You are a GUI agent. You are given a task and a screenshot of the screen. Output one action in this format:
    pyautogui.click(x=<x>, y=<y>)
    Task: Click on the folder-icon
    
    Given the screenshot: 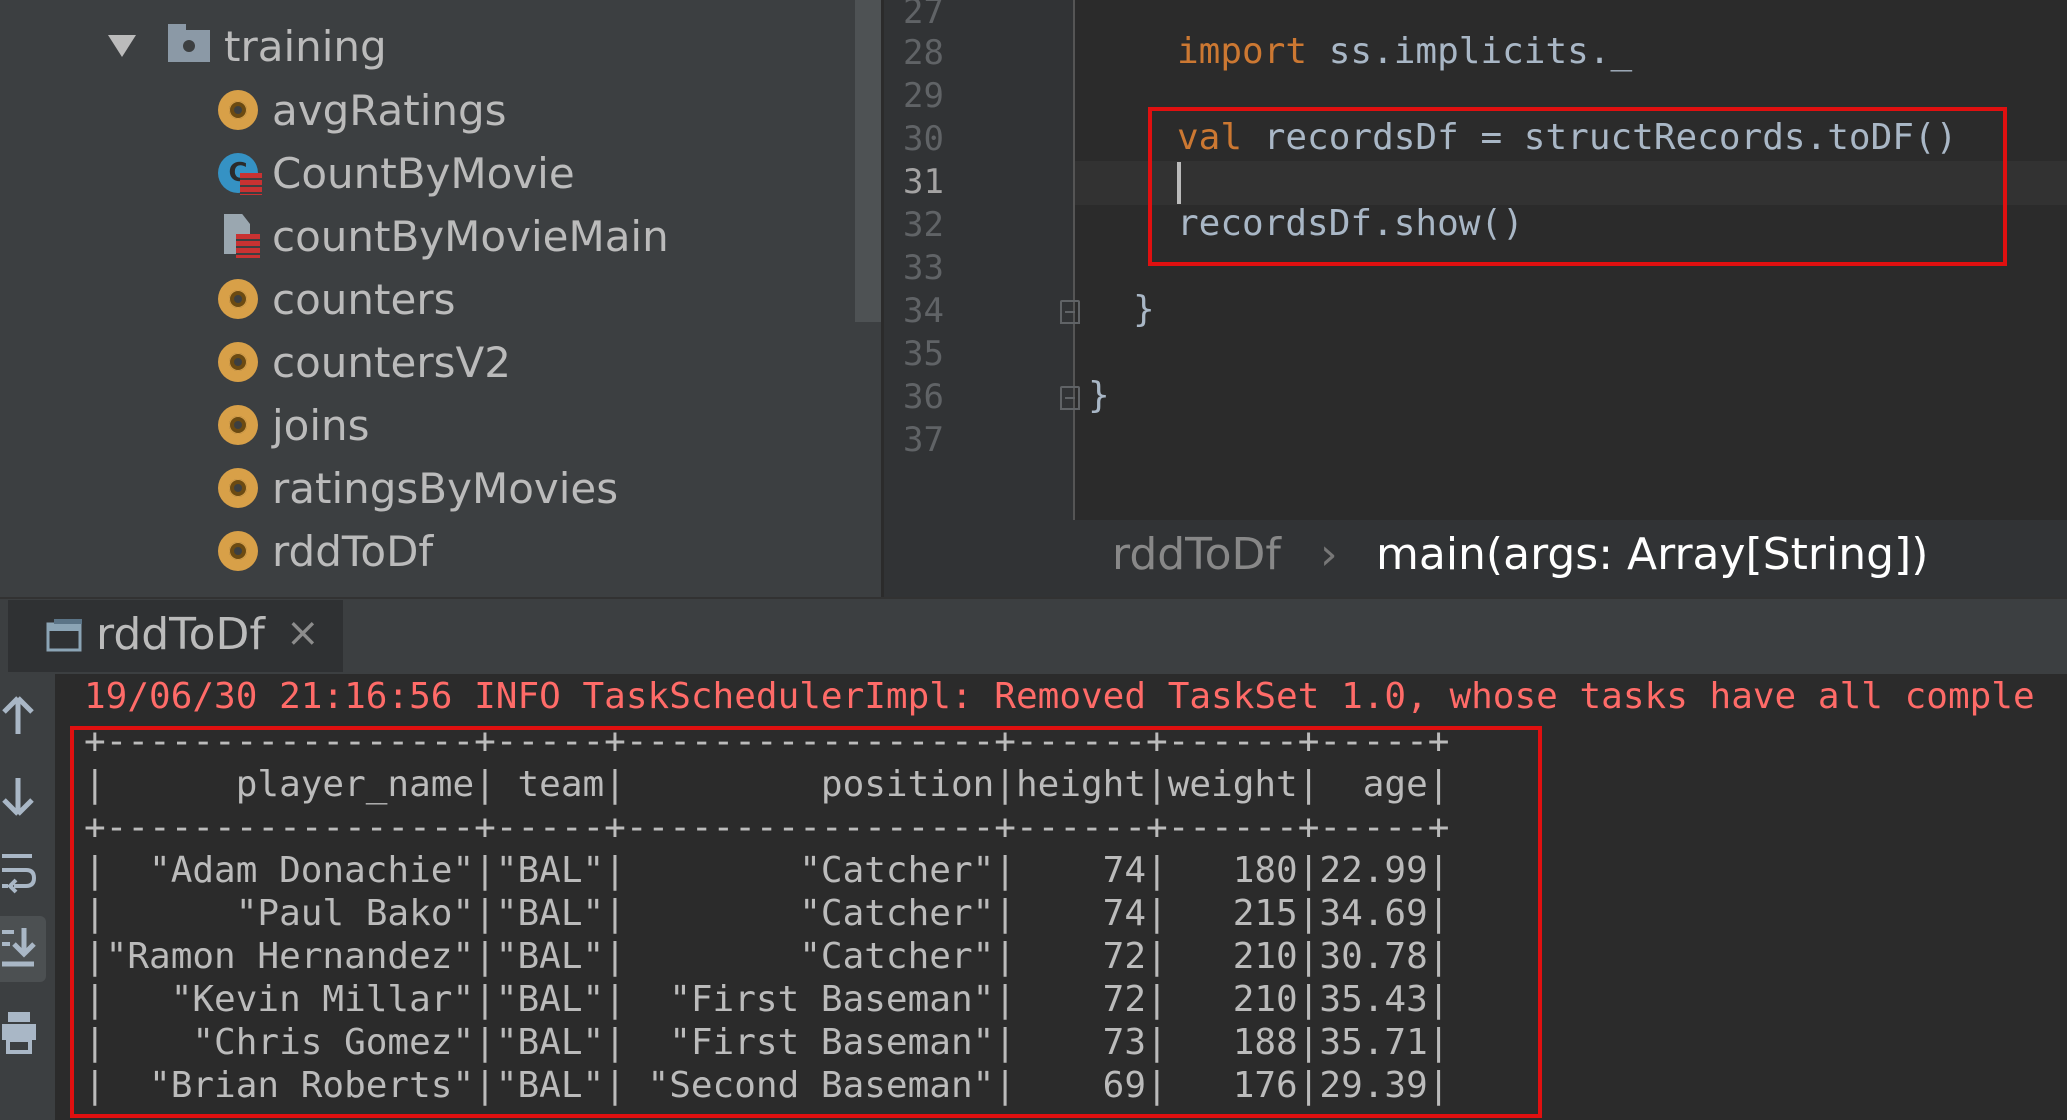 What is the action you would take?
    pyautogui.click(x=189, y=43)
    